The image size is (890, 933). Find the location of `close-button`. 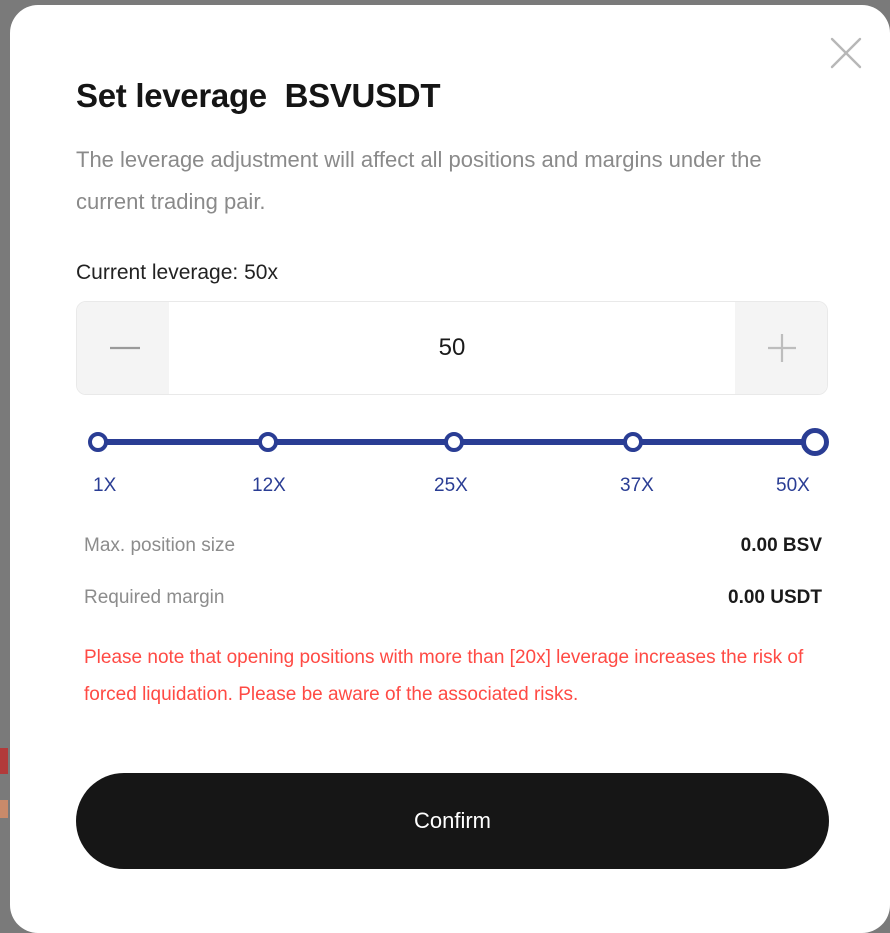

close-button is located at coordinates (846, 53).